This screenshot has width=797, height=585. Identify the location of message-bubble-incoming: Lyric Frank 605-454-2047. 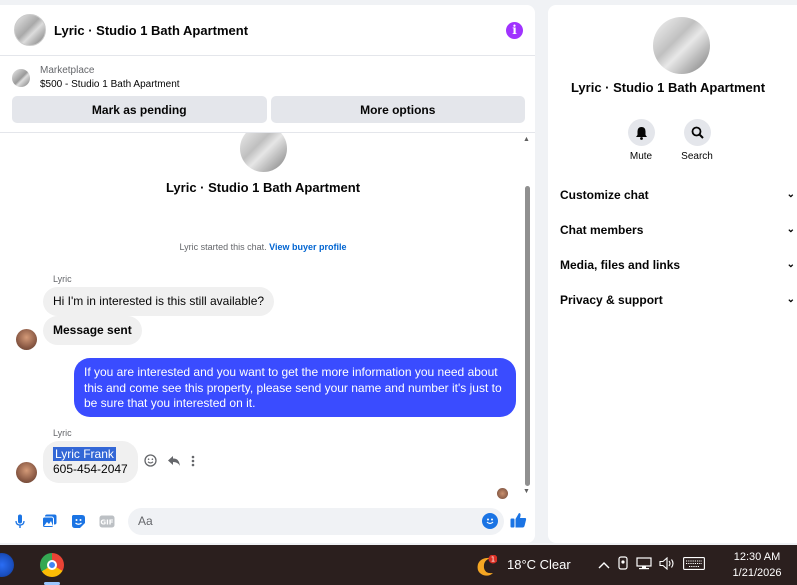
(90, 462).